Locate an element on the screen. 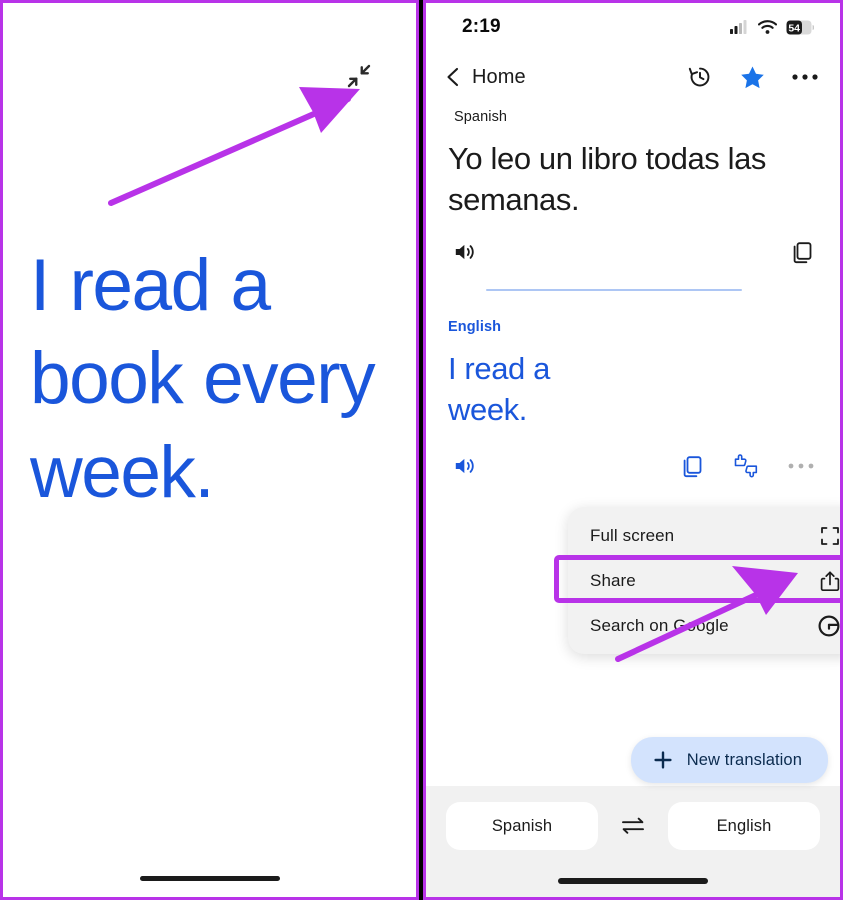 This screenshot has height=900, width=843. google-g-icon is located at coordinates (829, 625).